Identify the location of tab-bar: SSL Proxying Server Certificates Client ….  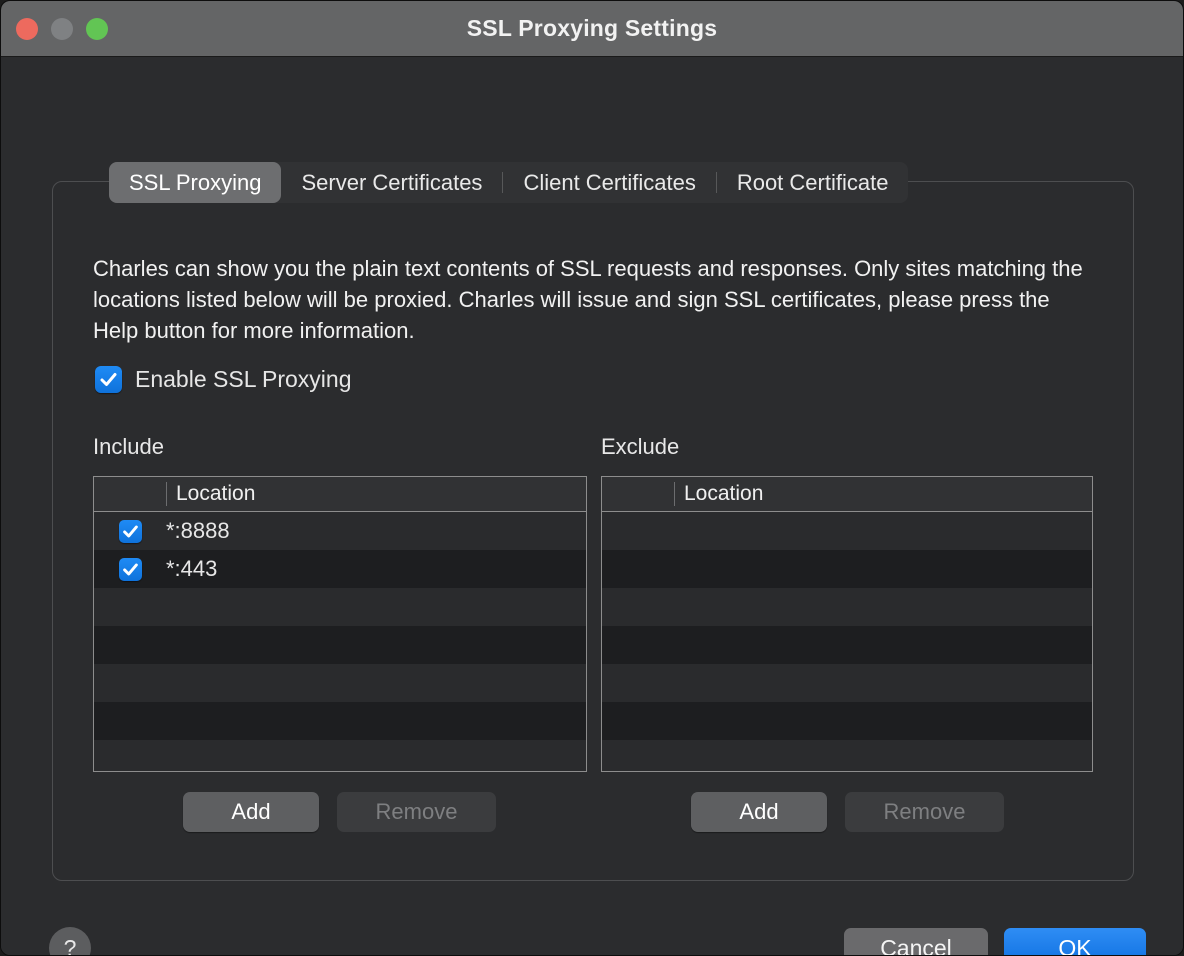
(509, 182).